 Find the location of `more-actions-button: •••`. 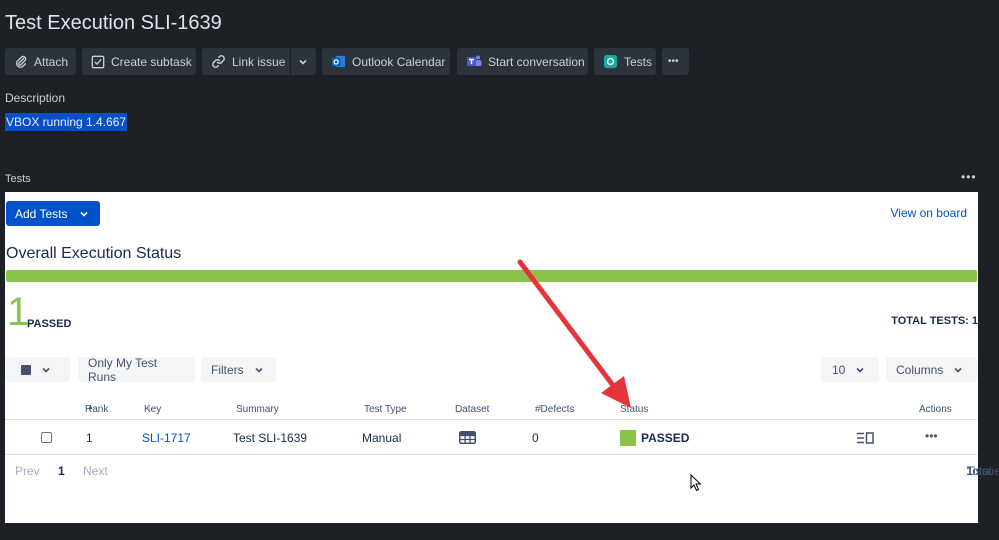

more-actions-button: ••• is located at coordinates (675, 61).